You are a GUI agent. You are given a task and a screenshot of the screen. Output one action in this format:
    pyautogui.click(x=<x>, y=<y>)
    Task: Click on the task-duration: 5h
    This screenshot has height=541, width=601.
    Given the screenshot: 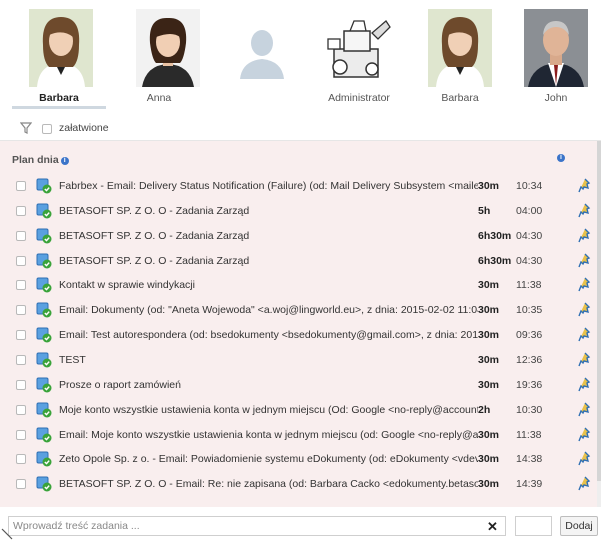 What is the action you would take?
    pyautogui.click(x=484, y=210)
    